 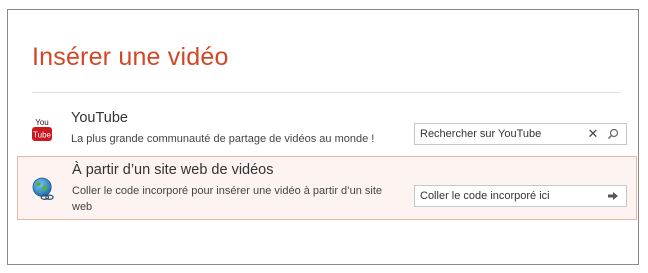 What do you see at coordinates (593, 134) in the screenshot?
I see `close-icon: ✕` at bounding box center [593, 134].